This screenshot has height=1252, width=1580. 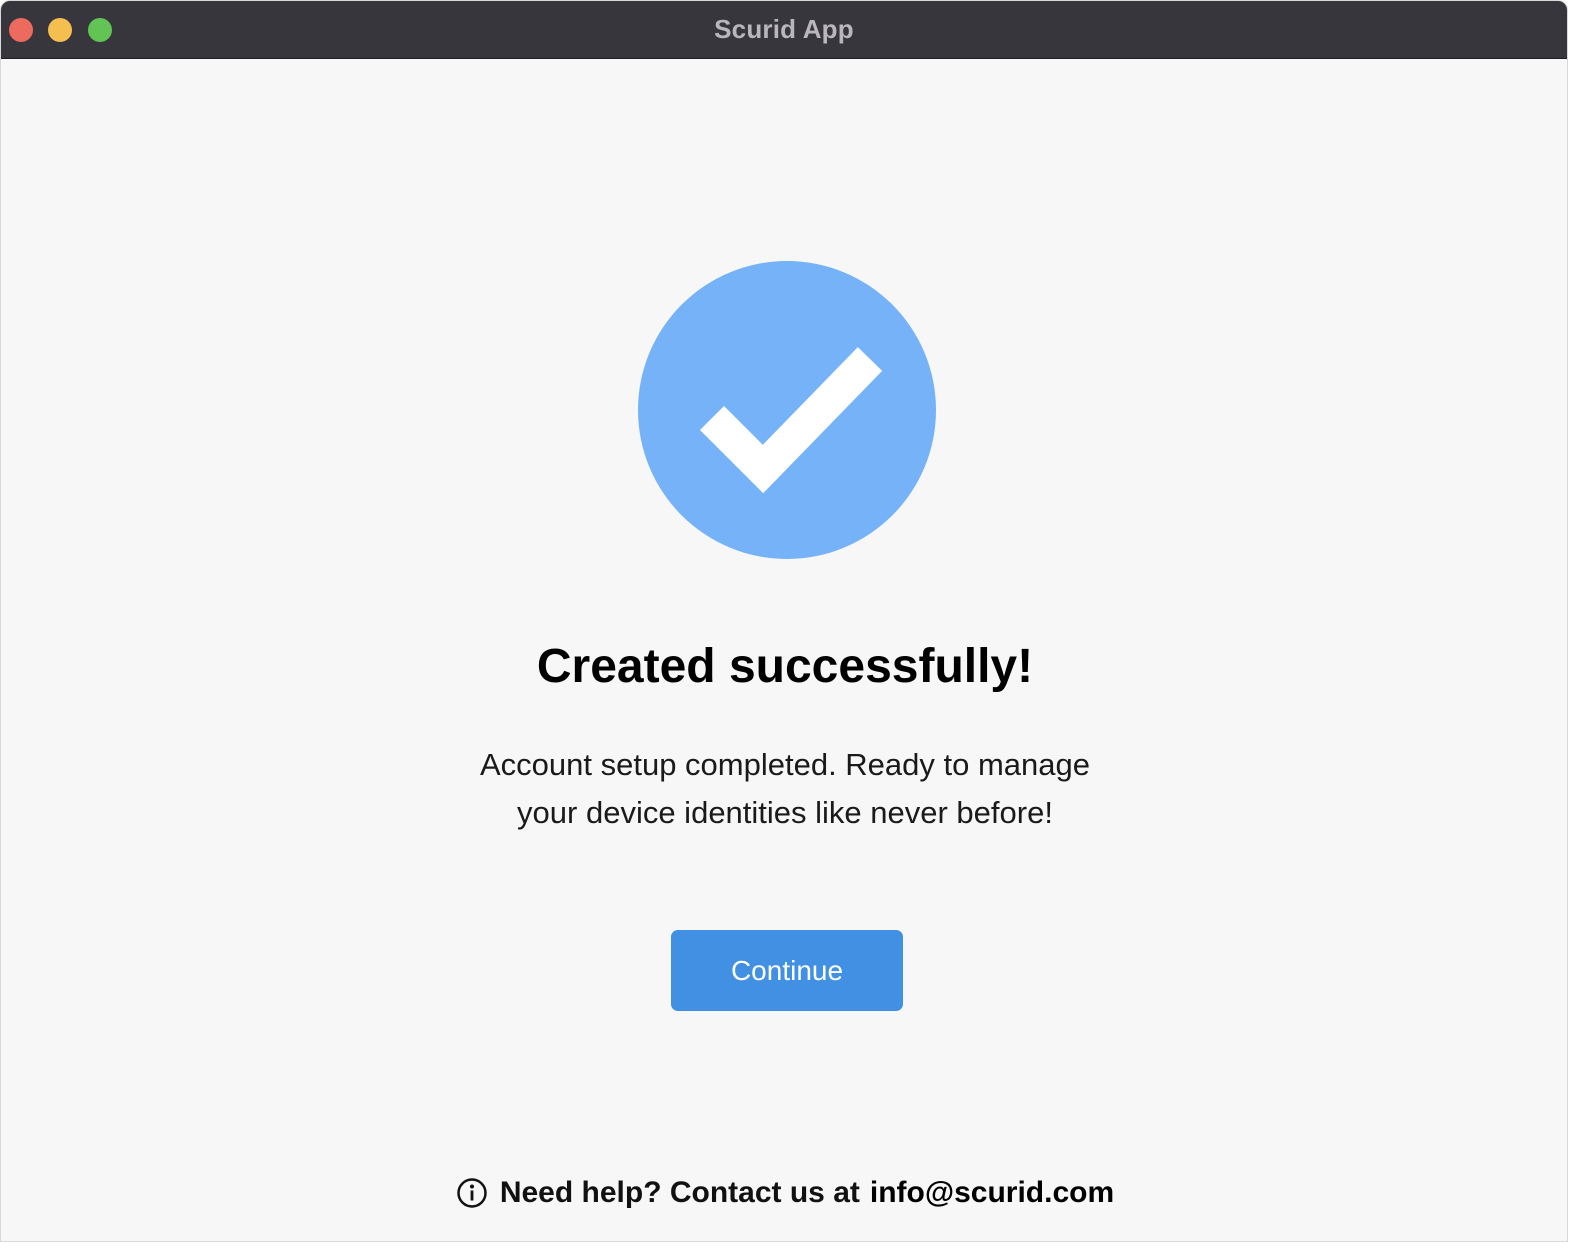 What do you see at coordinates (679, 1192) in the screenshot?
I see `help-text: Need help? Contact us at` at bounding box center [679, 1192].